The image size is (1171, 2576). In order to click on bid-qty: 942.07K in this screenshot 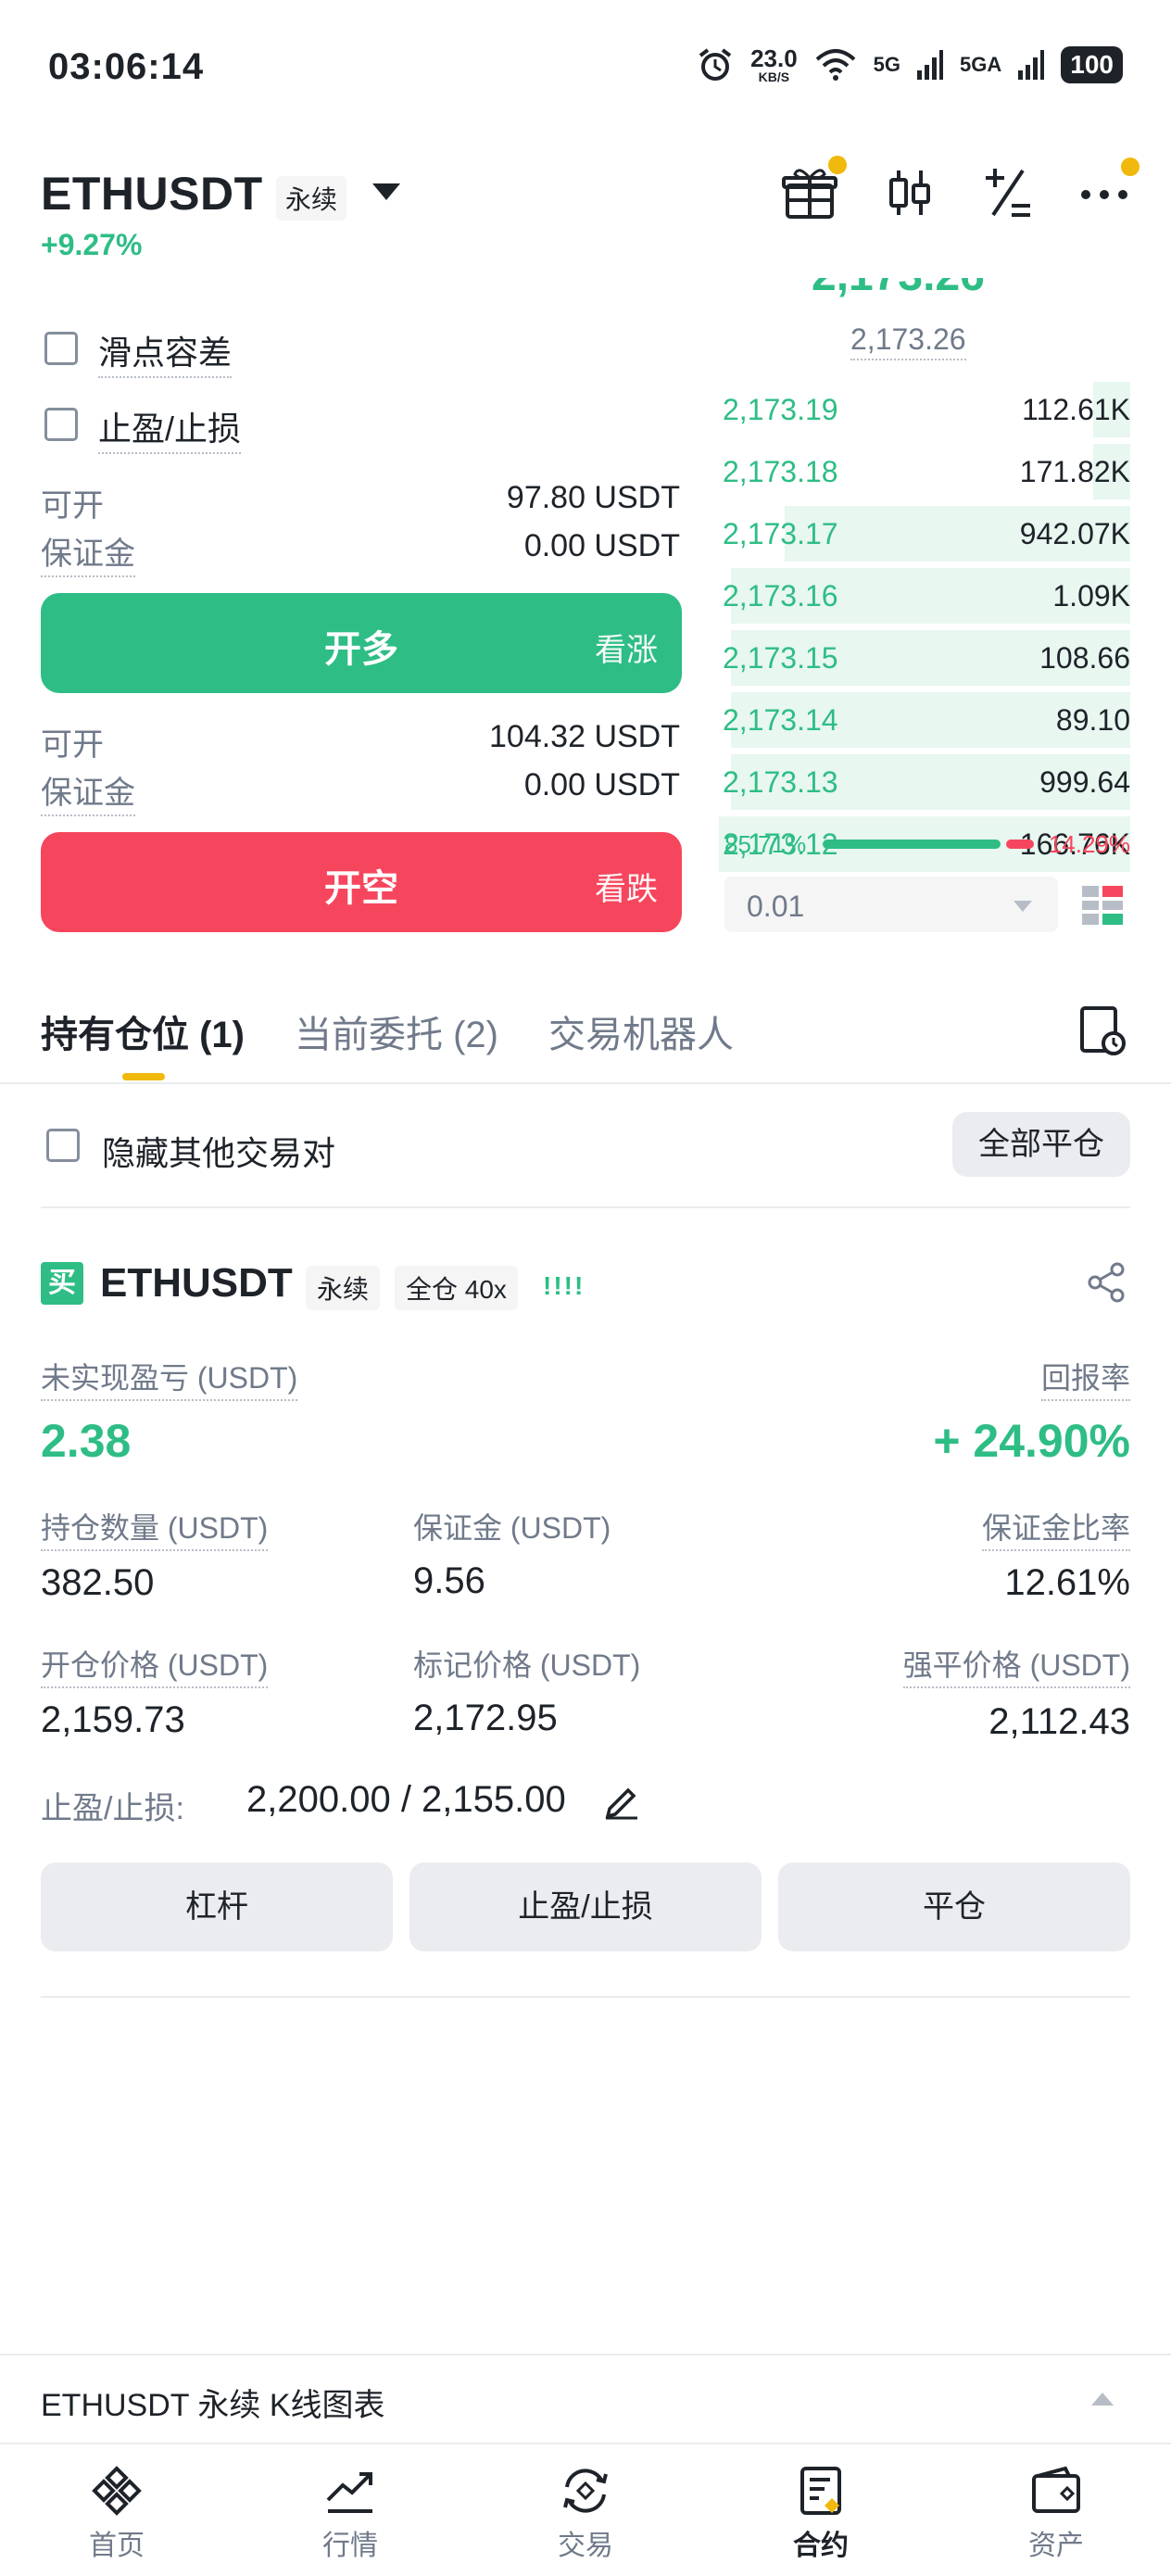, I will do `click(1074, 534)`.